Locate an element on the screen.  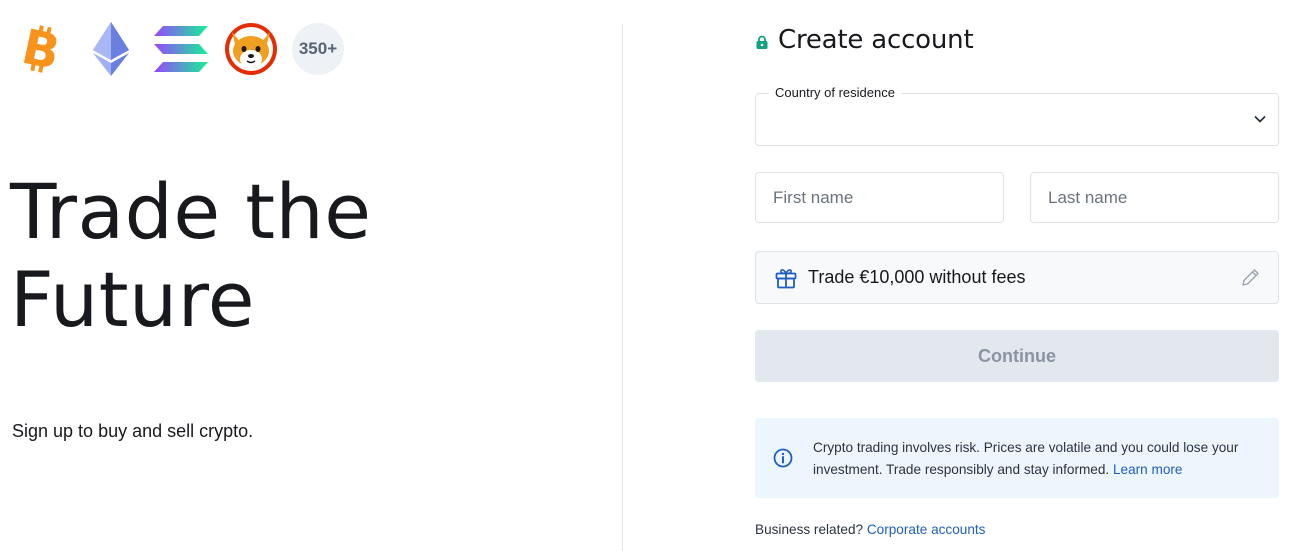
shiba-inu-icon is located at coordinates (251, 49).